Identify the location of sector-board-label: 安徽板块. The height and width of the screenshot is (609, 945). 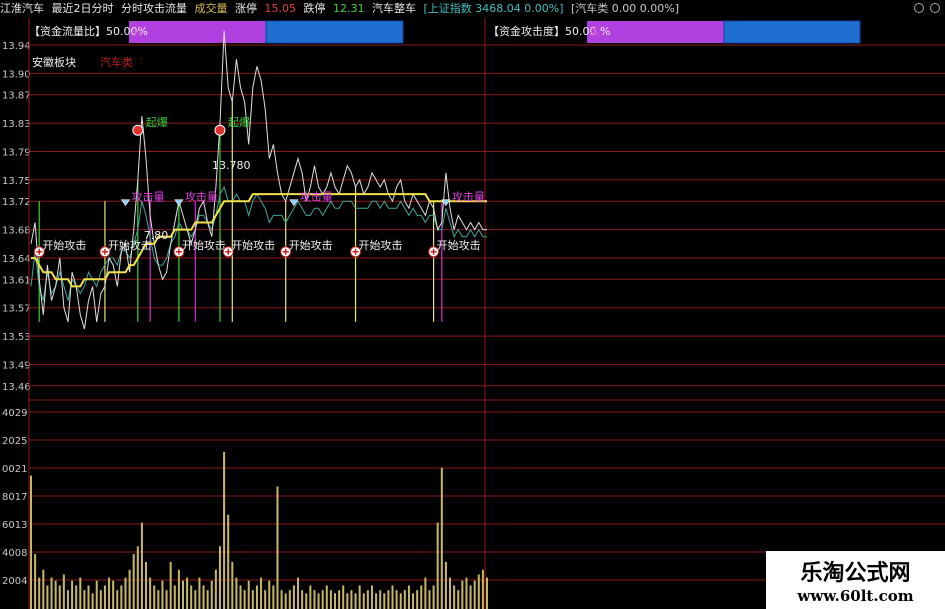
(54, 62).